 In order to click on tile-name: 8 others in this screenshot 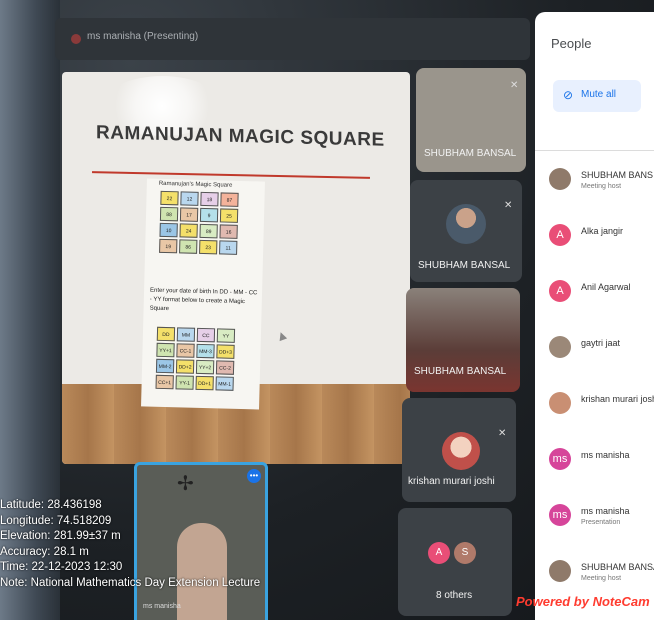, I will do `click(454, 595)`.